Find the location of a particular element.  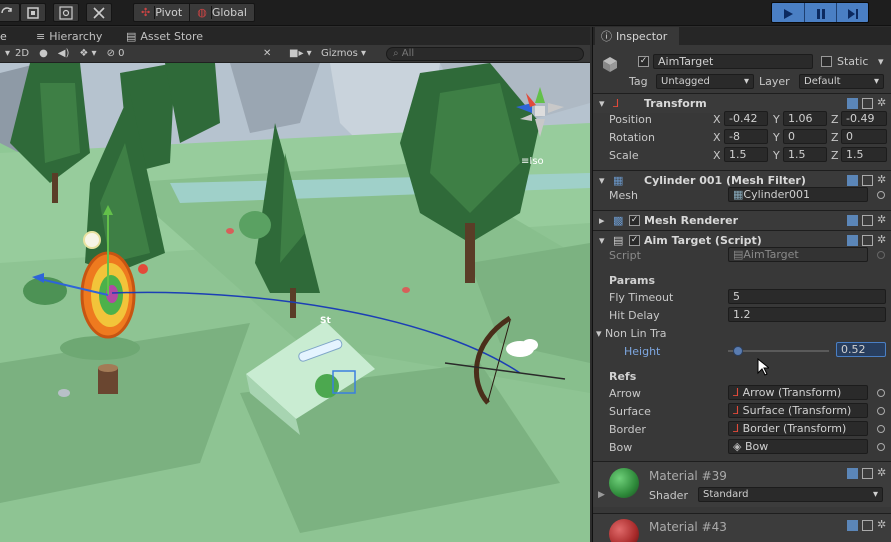

pivot-button: ✣ Pivot is located at coordinates (161, 12).